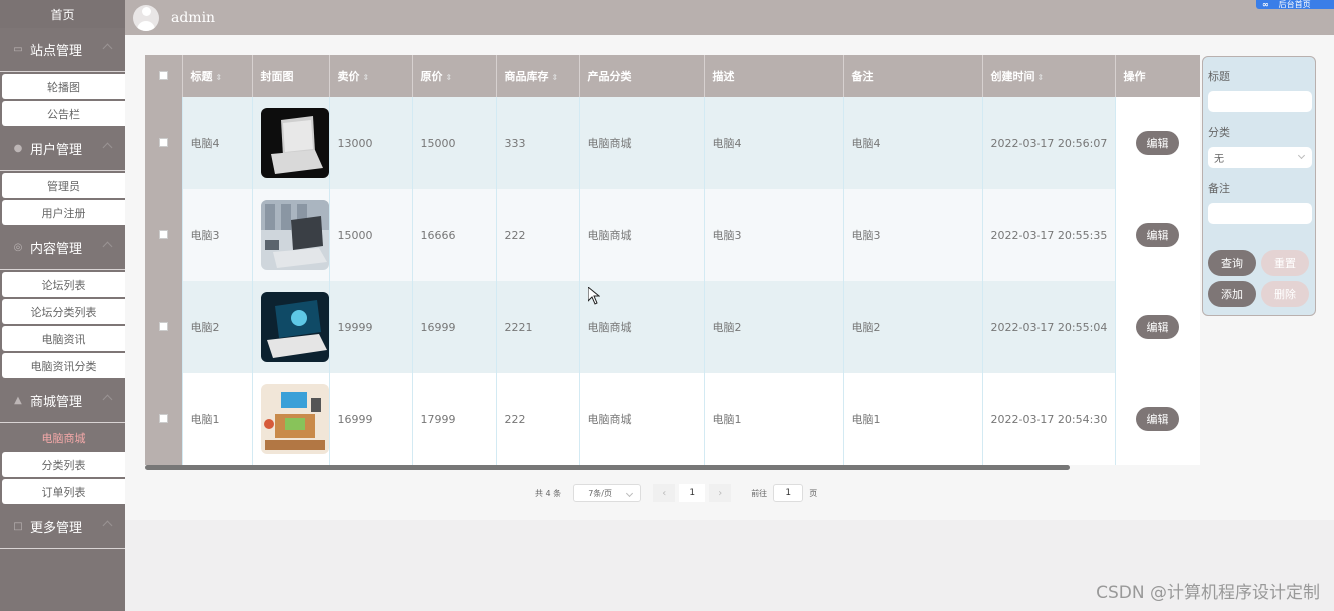 This screenshot has height=611, width=1334. Describe the element at coordinates (63, 185) in the screenshot. I see `sidebar-item-admin: 管理员` at that location.